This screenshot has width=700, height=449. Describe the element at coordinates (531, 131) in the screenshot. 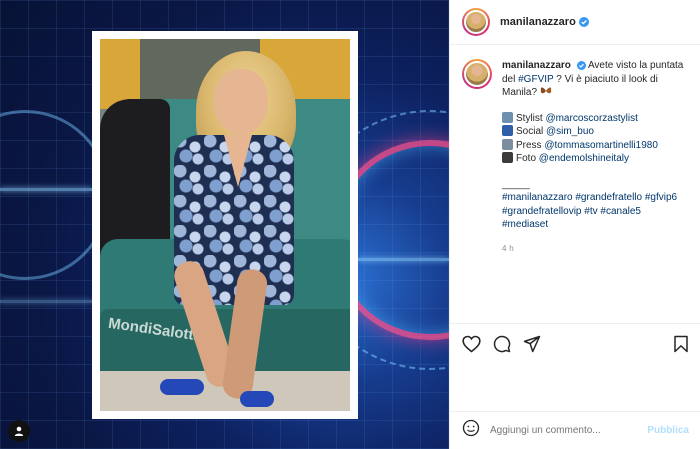

I see `credit-label: Social` at that location.